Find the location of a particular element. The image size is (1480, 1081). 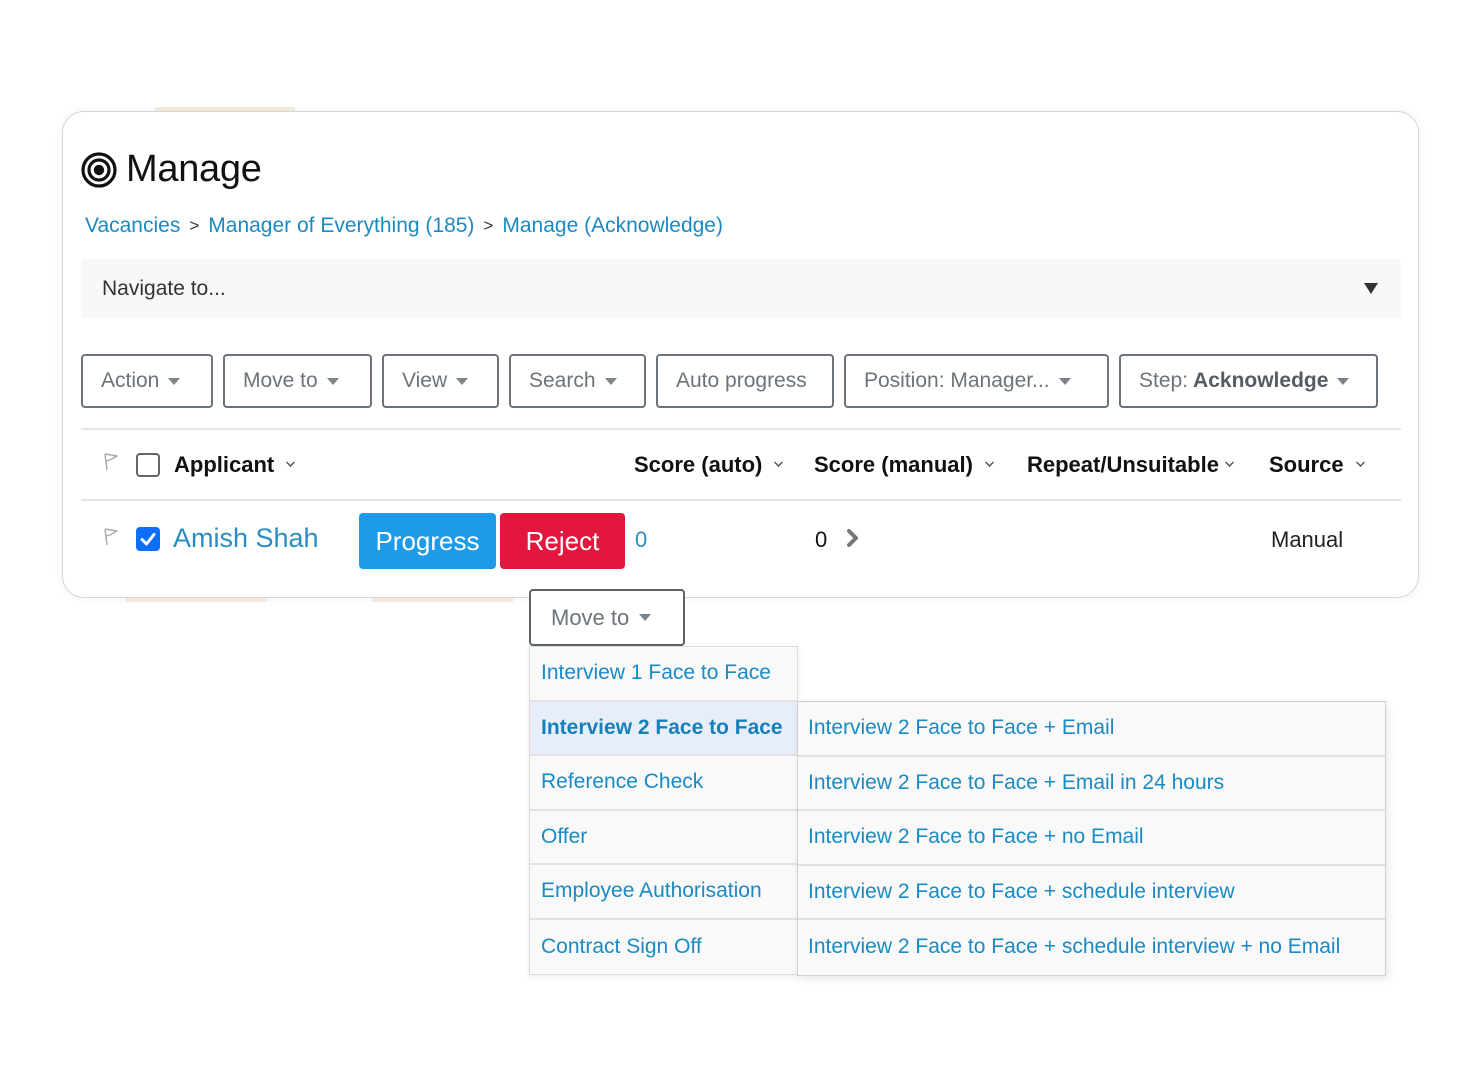

menu-item: Offer is located at coordinates (663, 838).